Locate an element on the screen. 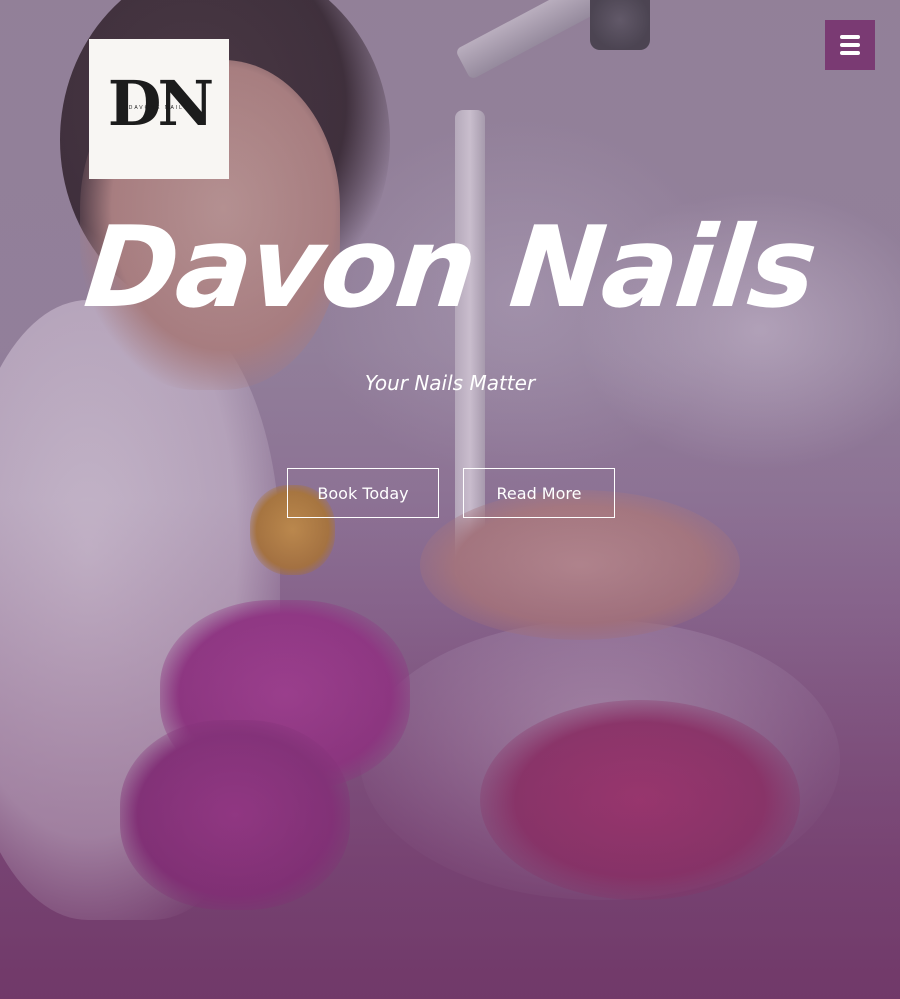  hamburger-icon is located at coordinates (850, 45).